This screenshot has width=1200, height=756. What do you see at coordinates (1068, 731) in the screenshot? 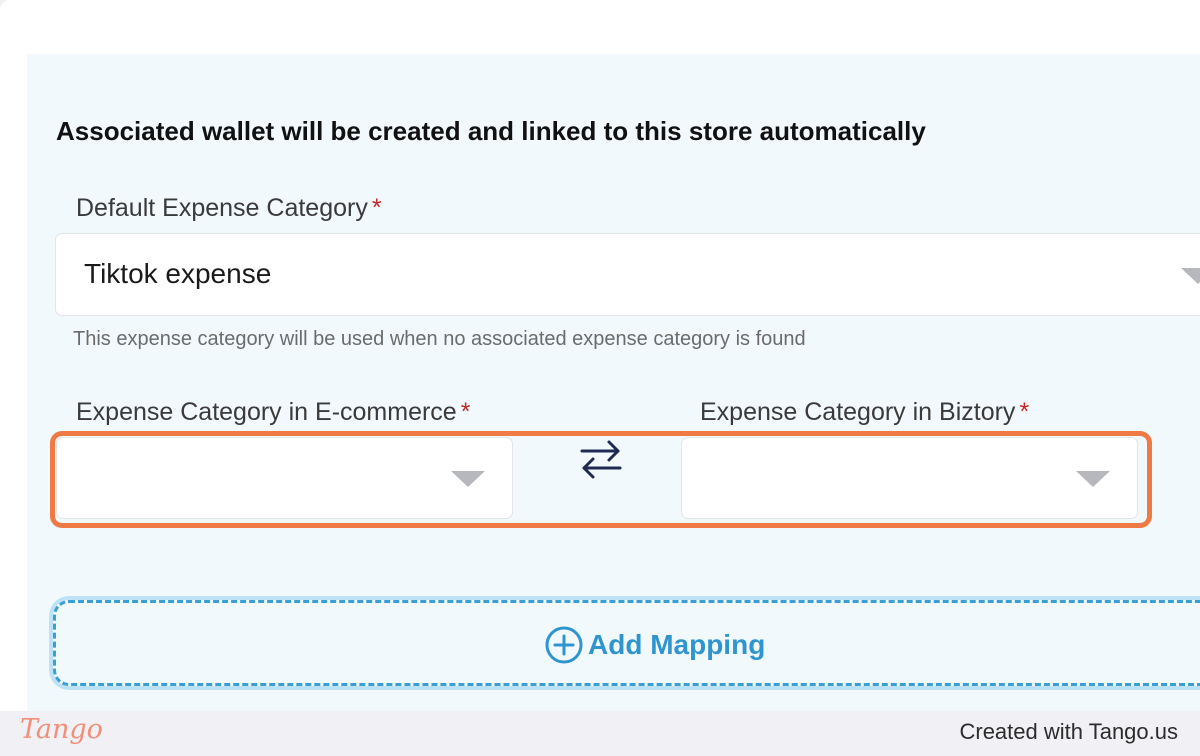
I see `footer-credit: Created with Tango.us` at bounding box center [1068, 731].